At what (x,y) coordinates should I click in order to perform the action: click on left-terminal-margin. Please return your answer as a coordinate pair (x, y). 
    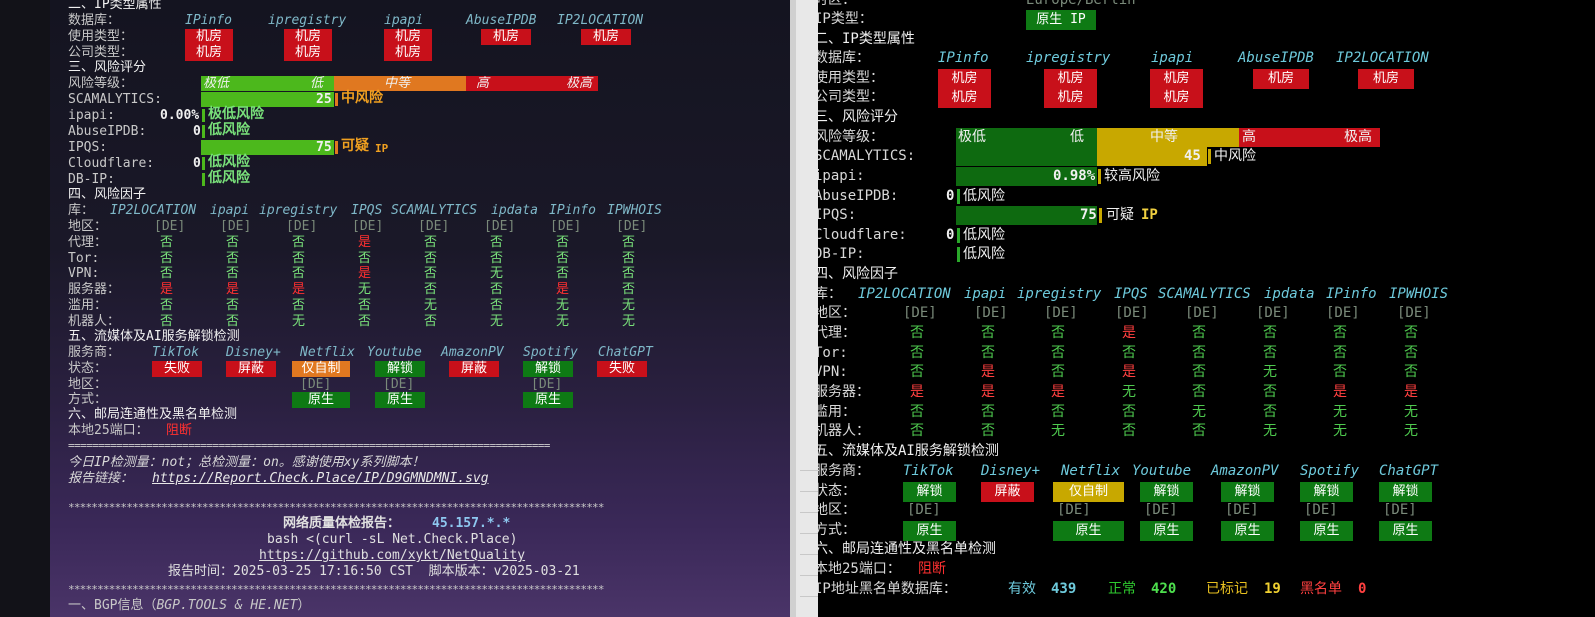
    Looking at the image, I should click on (25, 308).